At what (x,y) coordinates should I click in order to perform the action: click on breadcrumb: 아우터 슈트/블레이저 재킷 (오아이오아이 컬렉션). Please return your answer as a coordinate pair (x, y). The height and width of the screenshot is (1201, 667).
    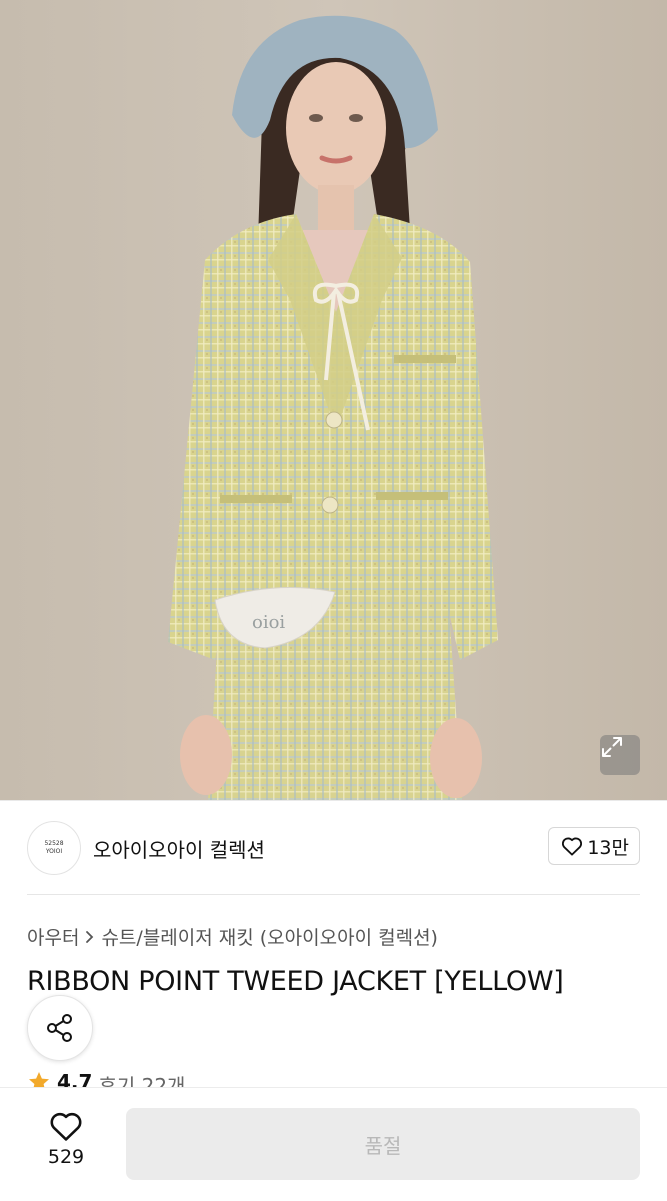
    Looking at the image, I should click on (232, 936).